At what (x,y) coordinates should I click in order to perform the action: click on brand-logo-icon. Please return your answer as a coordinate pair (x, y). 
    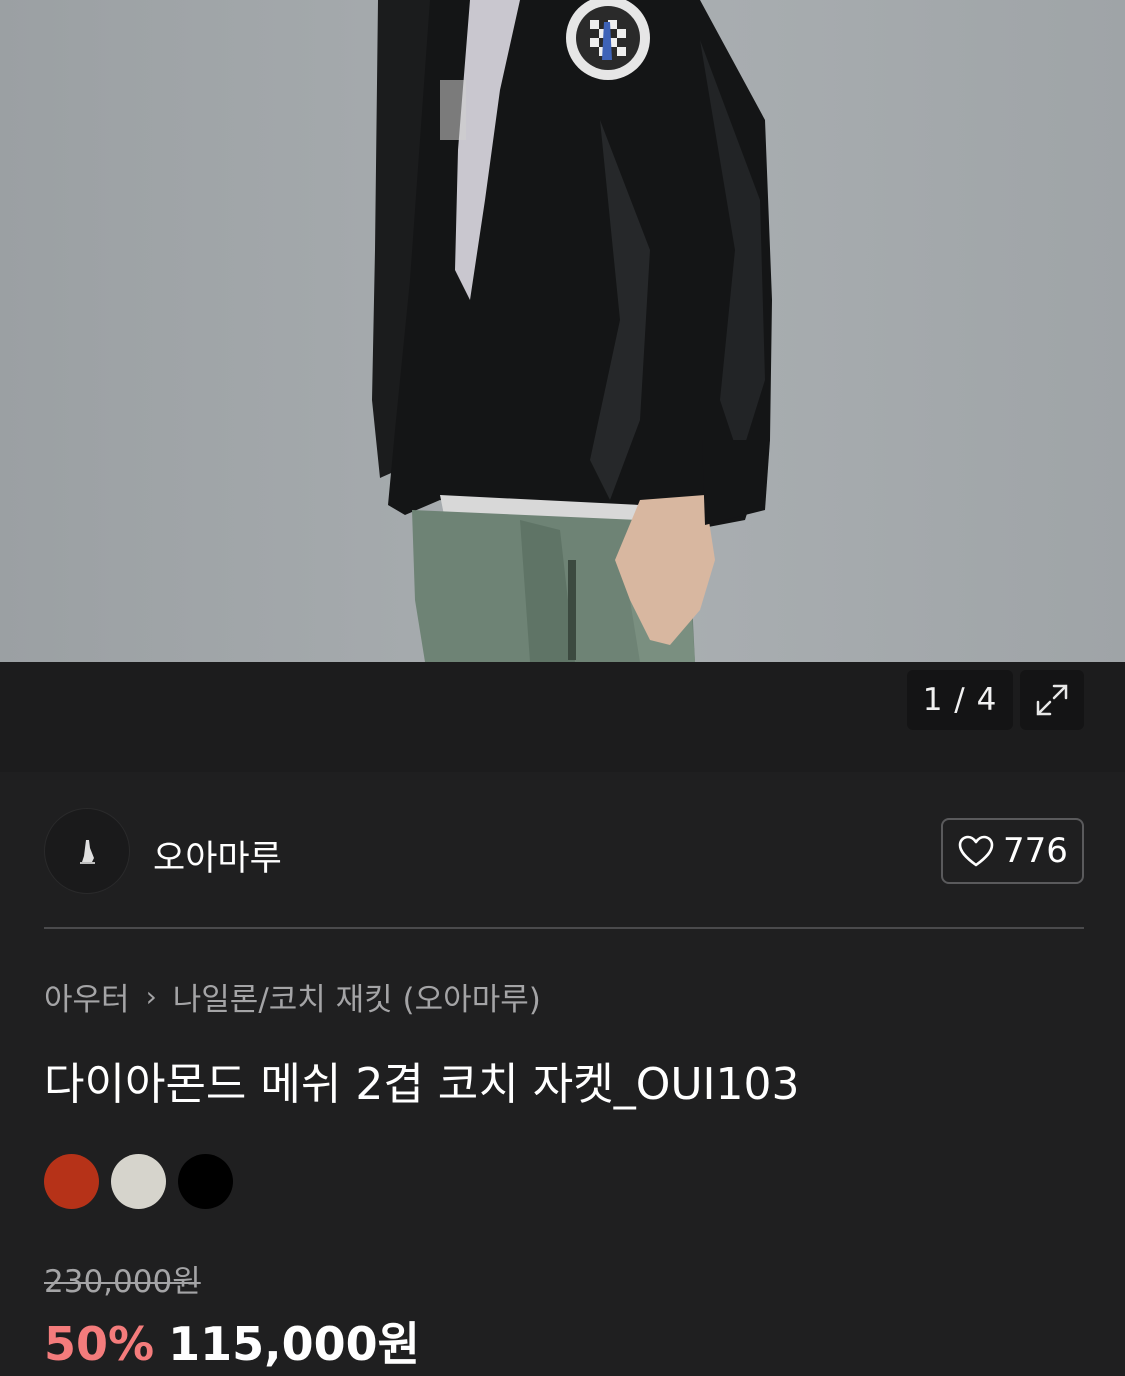
    Looking at the image, I should click on (87, 852).